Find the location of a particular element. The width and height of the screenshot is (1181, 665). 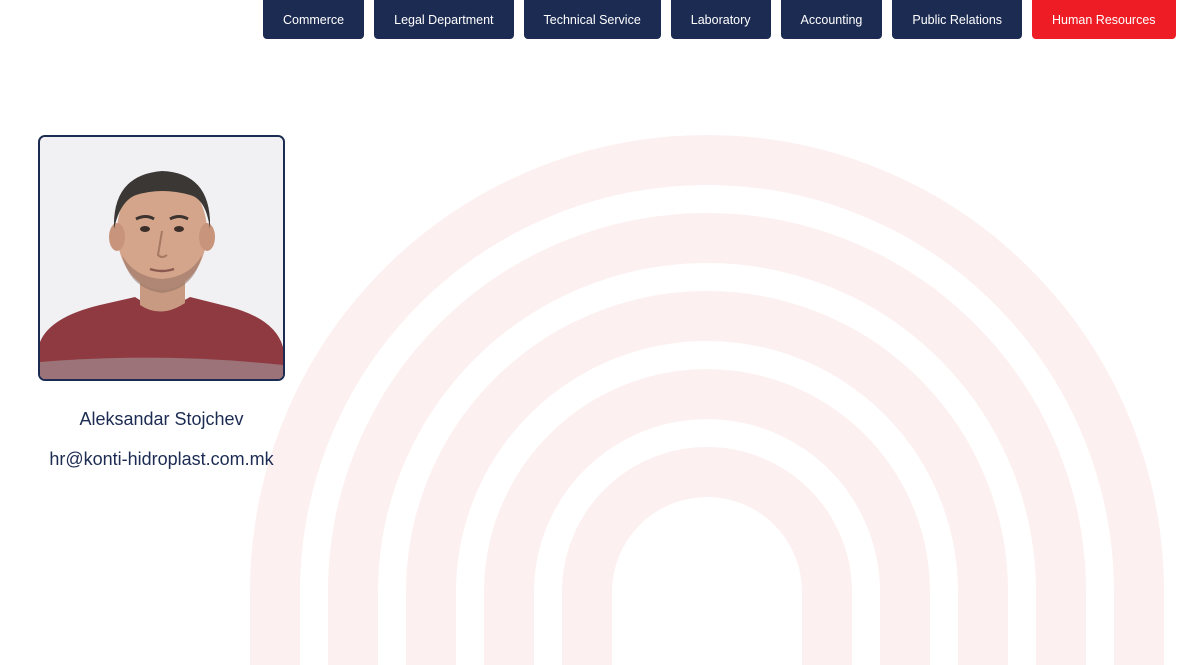

tab-legal-department: Legal Department is located at coordinates (444, 19).